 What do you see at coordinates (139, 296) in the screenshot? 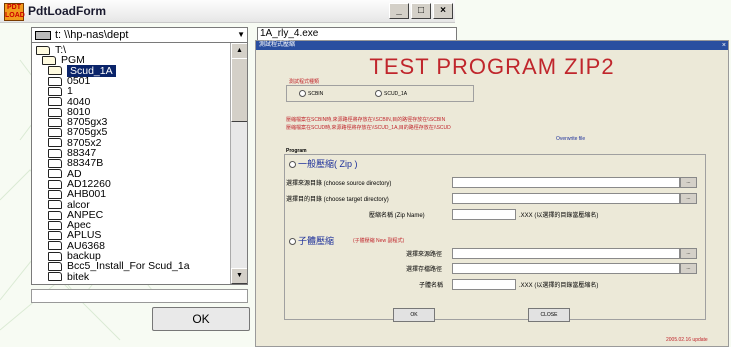
I see `path-display` at bounding box center [139, 296].